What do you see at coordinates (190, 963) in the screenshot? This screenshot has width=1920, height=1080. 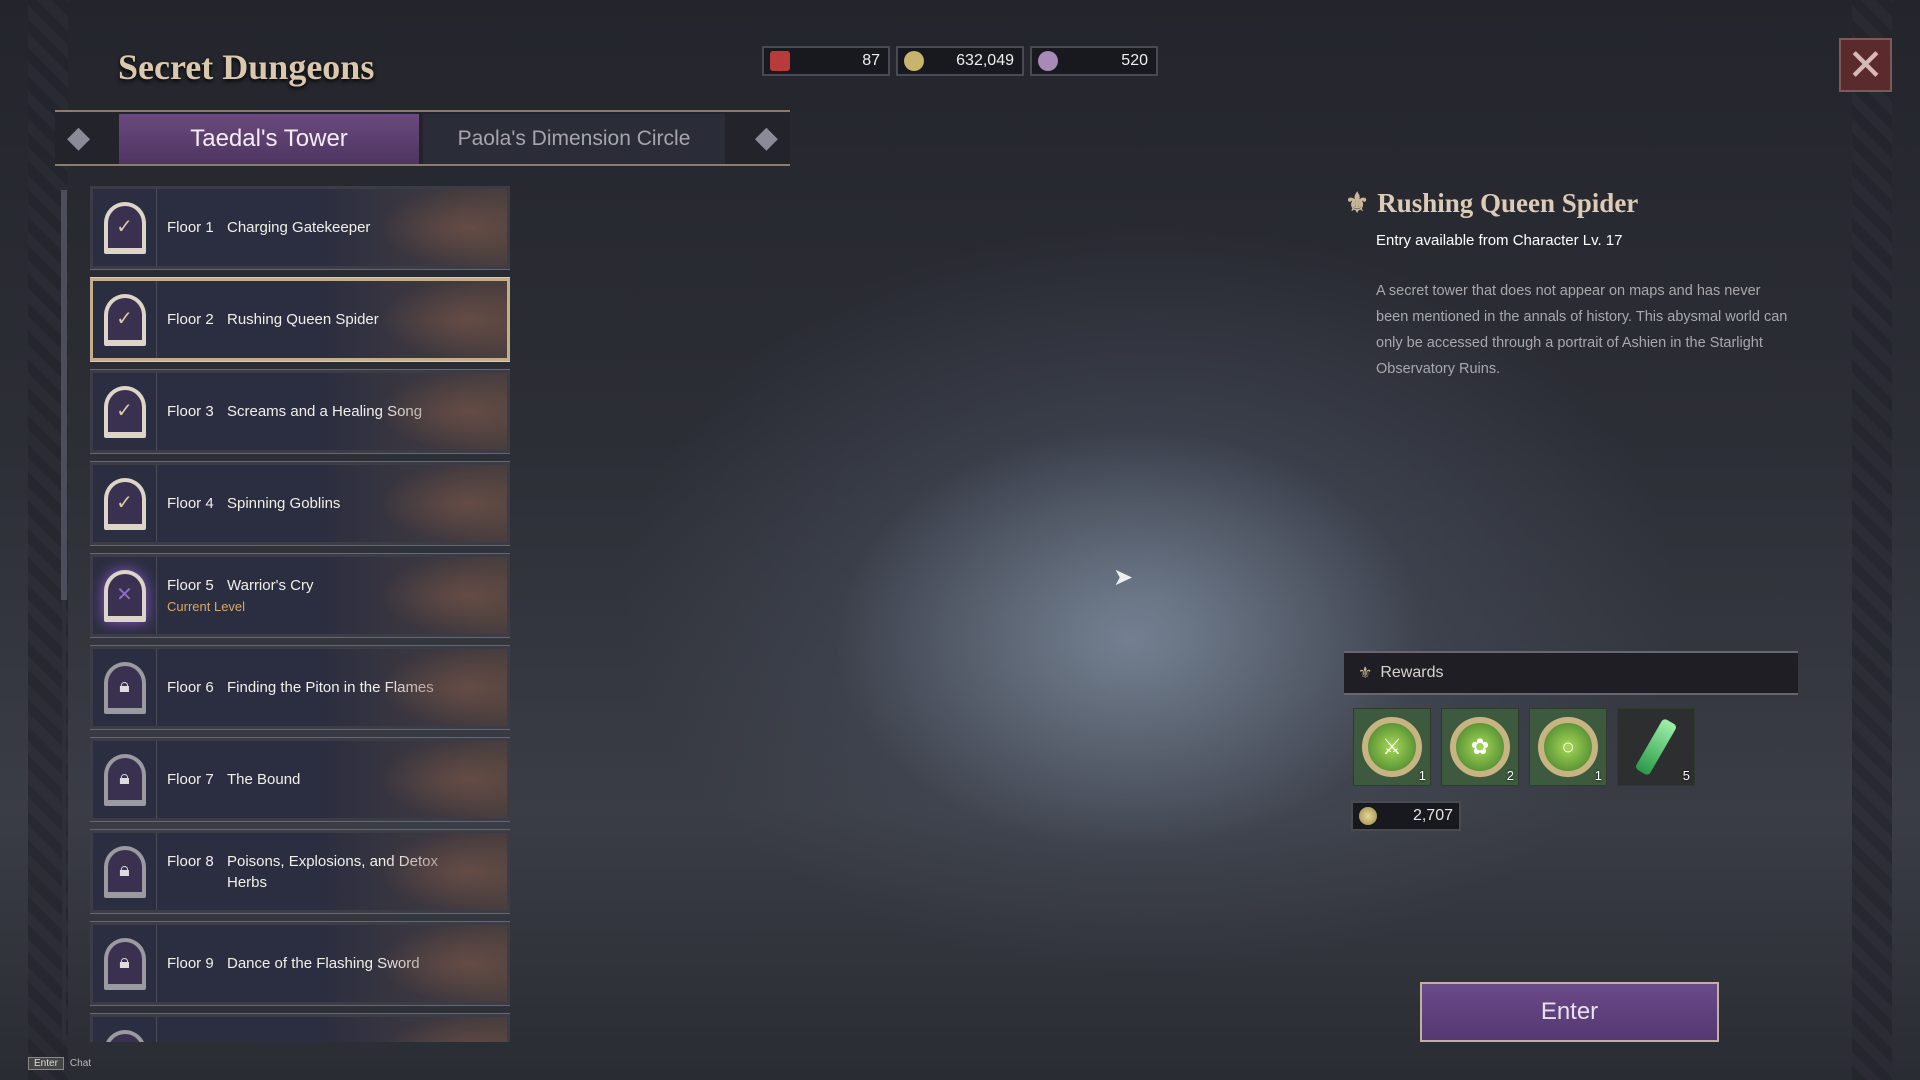 I see `floor-number: Floor 9` at bounding box center [190, 963].